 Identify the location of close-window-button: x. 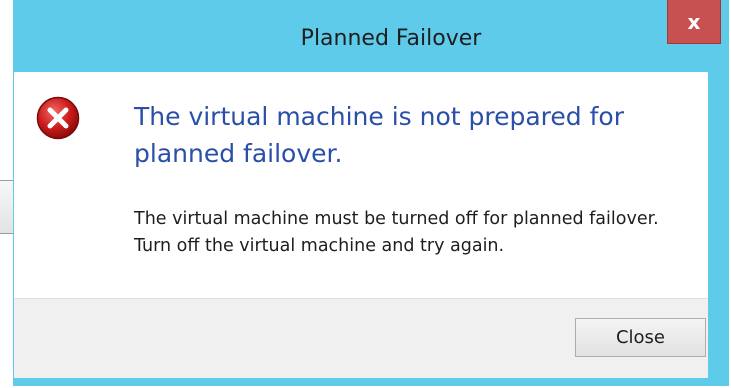
(694, 22).